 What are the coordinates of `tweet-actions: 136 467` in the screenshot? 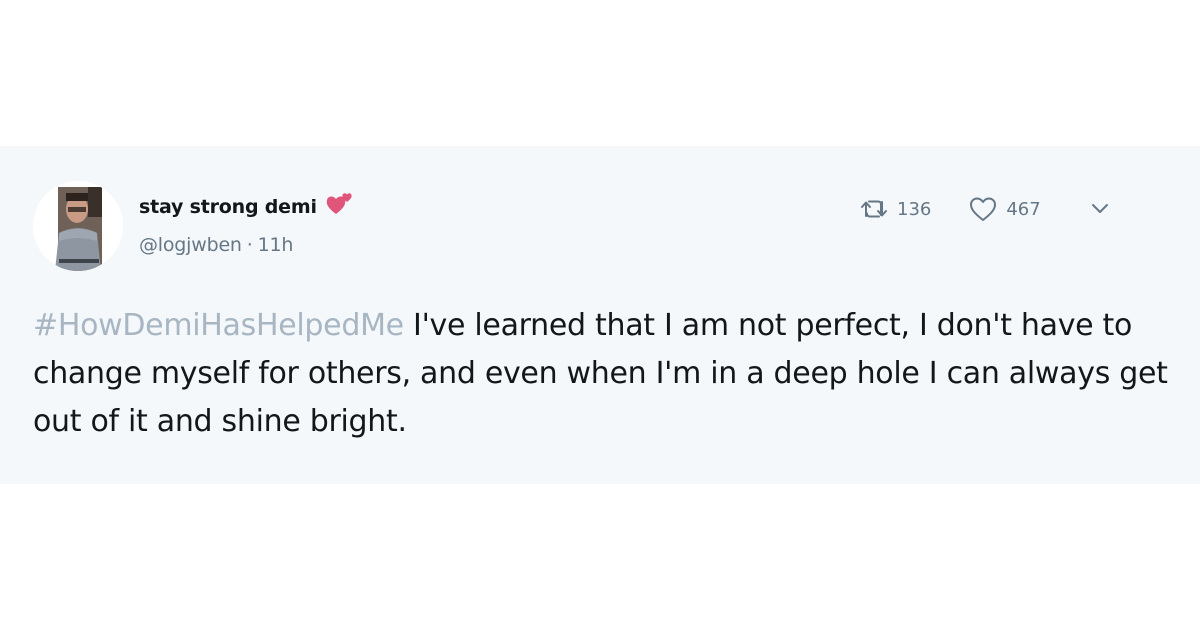 It's located at (984, 209).